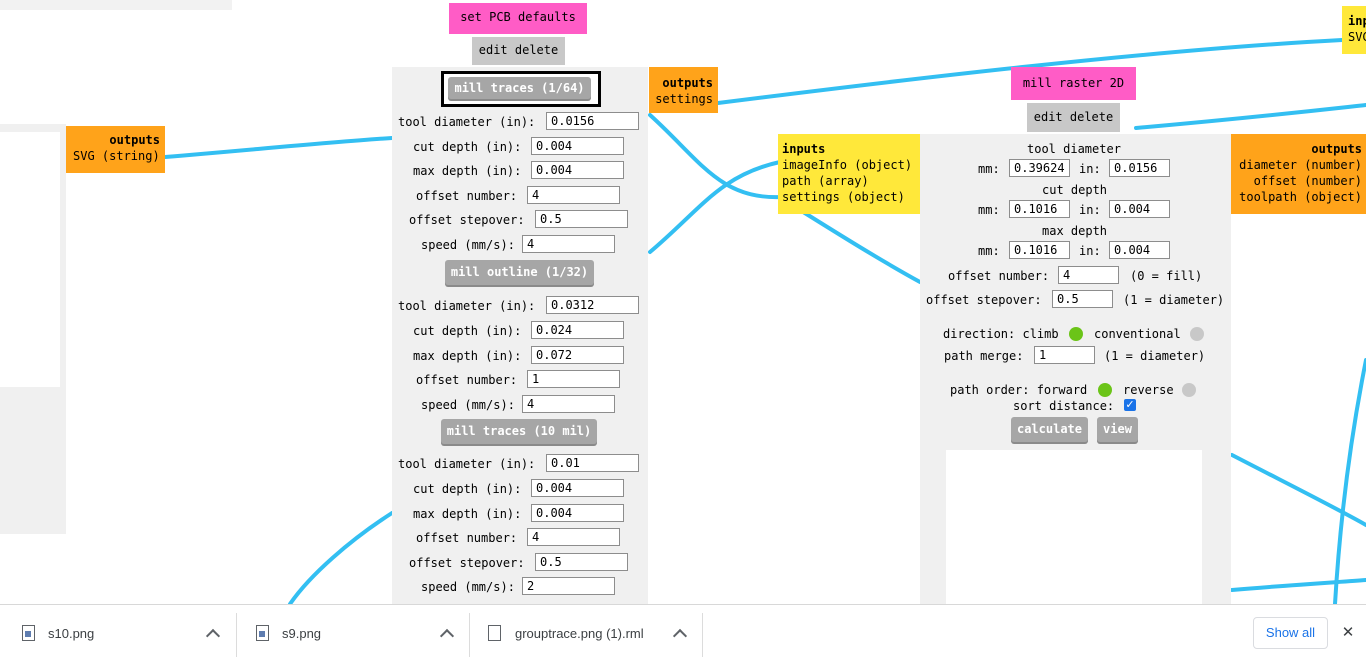 The image size is (1366, 664). What do you see at coordinates (577, 355) in the screenshot?
I see `max-depth-input: 0.072` at bounding box center [577, 355].